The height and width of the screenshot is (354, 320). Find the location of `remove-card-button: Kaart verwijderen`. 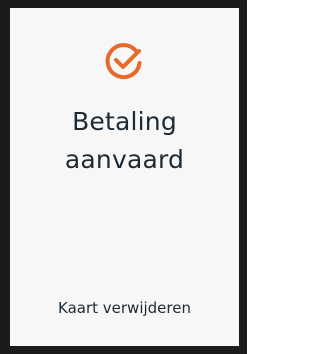

remove-card-button: Kaart verwijderen is located at coordinates (124, 308).